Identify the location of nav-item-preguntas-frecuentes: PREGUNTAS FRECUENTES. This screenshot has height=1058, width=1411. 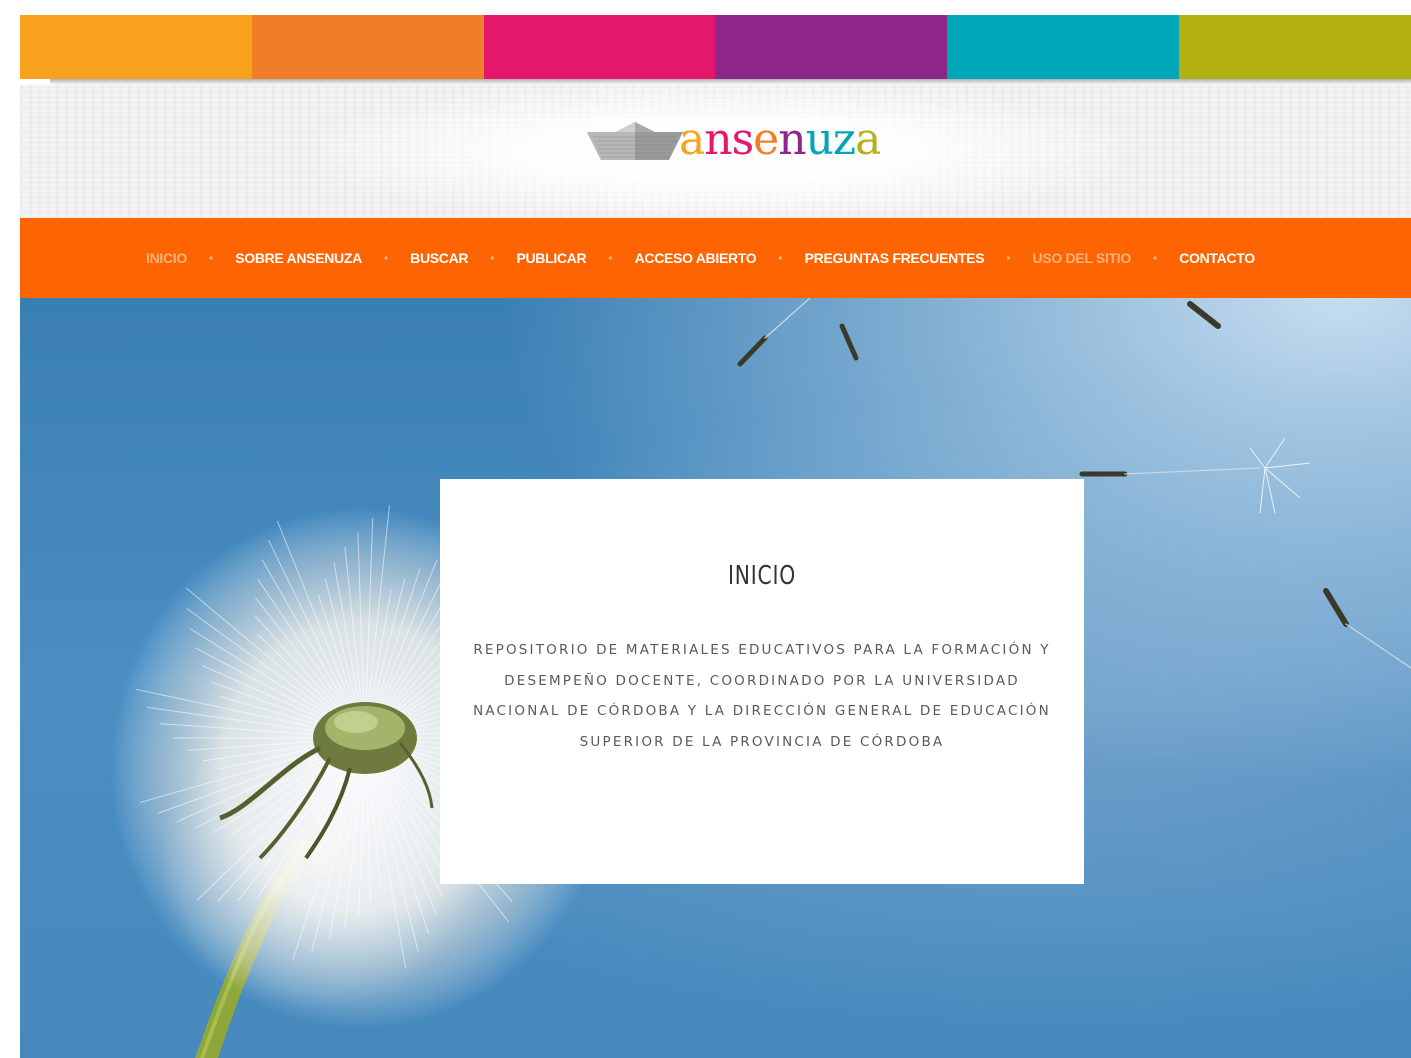
(895, 258).